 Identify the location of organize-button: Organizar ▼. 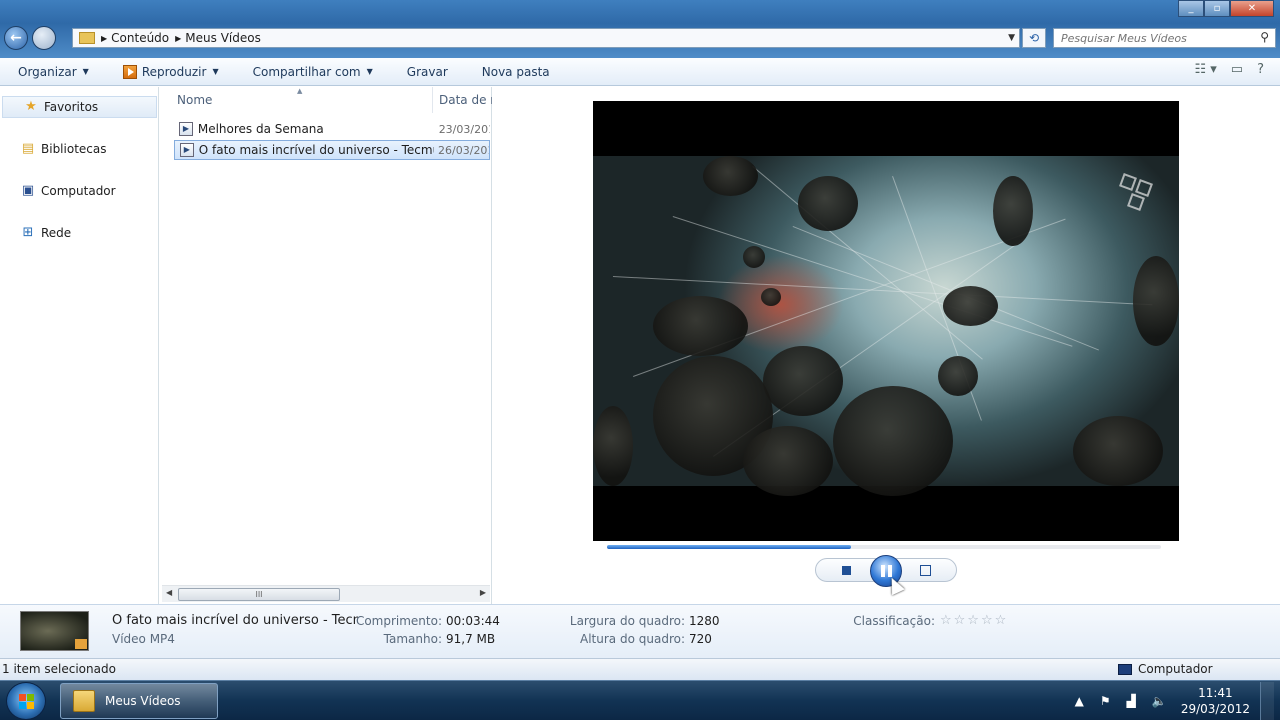
(52, 72).